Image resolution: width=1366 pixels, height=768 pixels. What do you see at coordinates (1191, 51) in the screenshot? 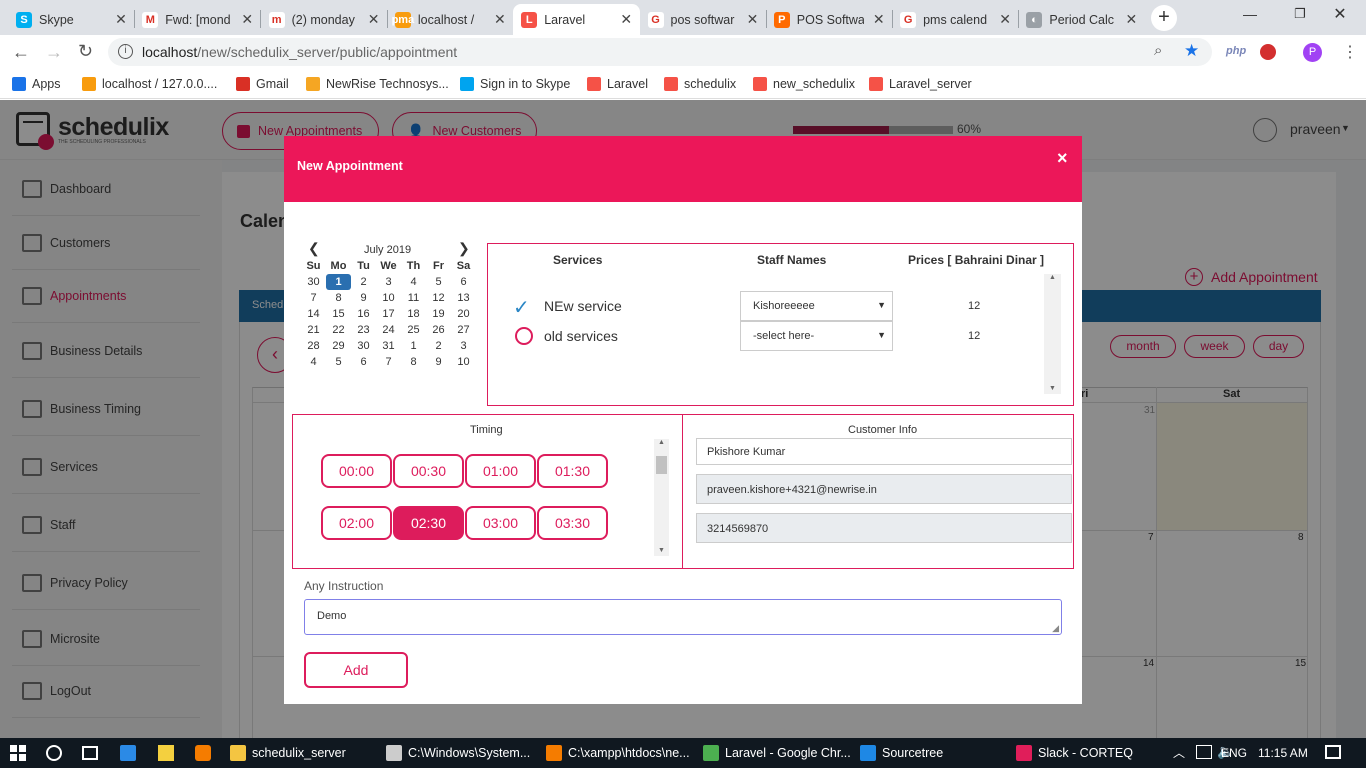
I see `bookmark-star-icon: ★` at bounding box center [1191, 51].